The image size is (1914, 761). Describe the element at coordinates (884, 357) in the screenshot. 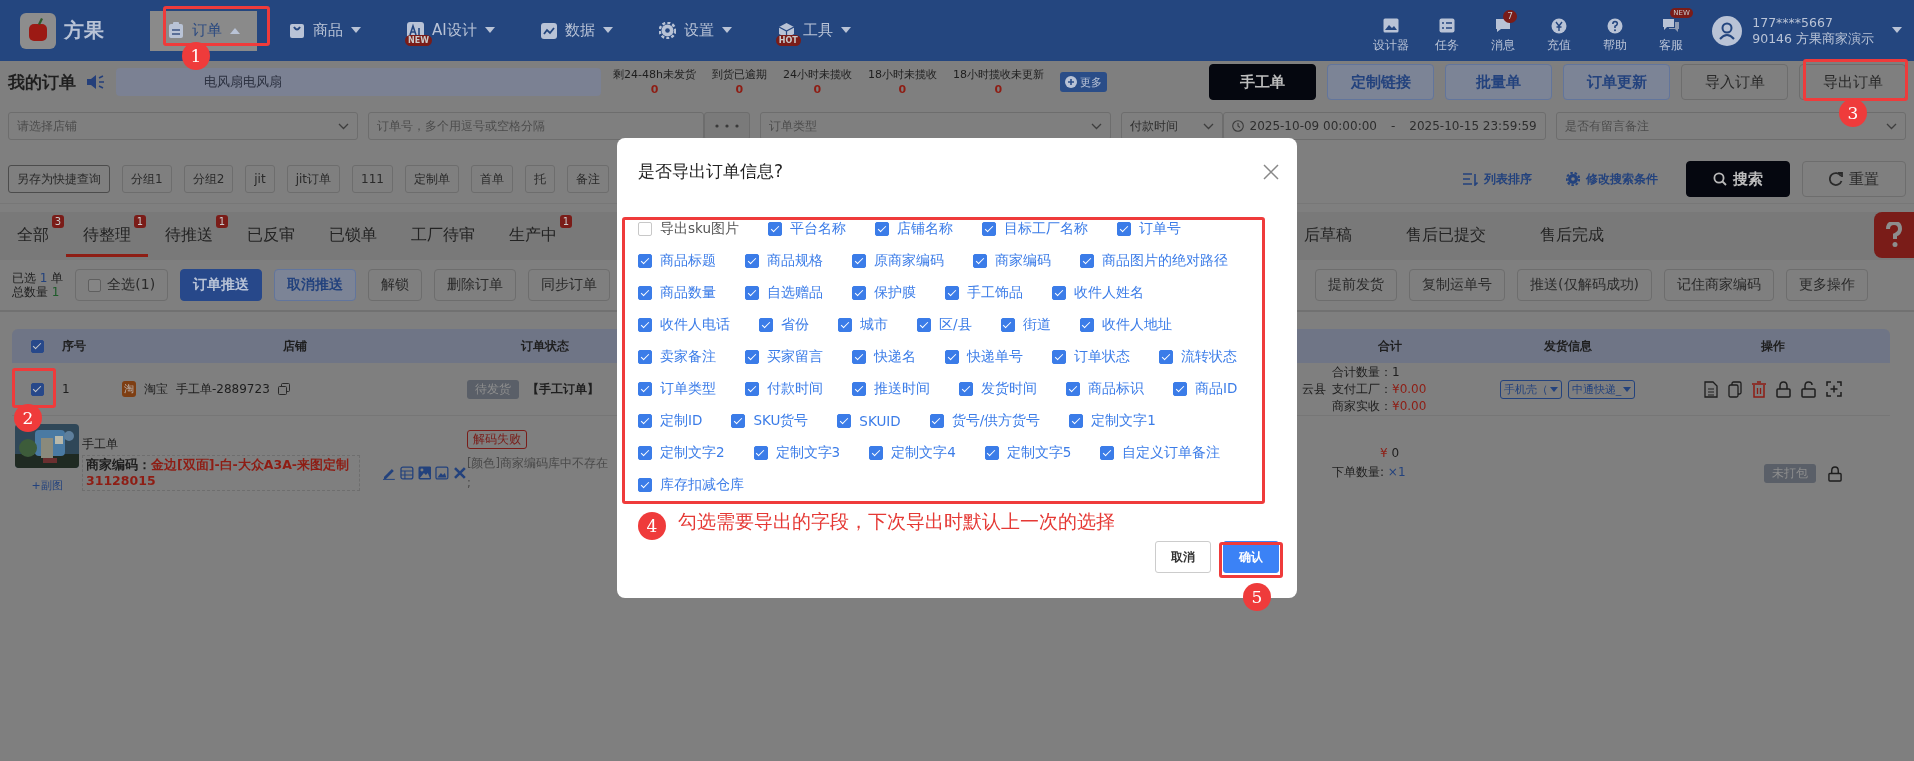

I see `field-checkbox: 快递名` at that location.